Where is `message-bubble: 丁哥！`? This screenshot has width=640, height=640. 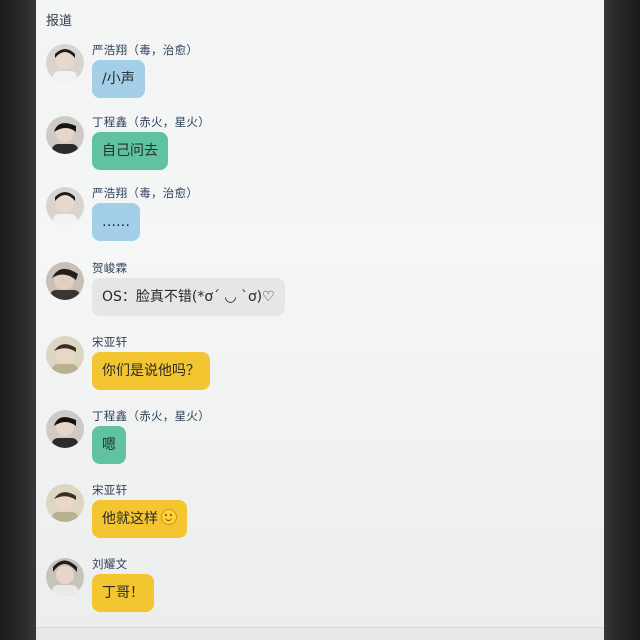
message-bubble: 丁哥！ is located at coordinates (123, 593).